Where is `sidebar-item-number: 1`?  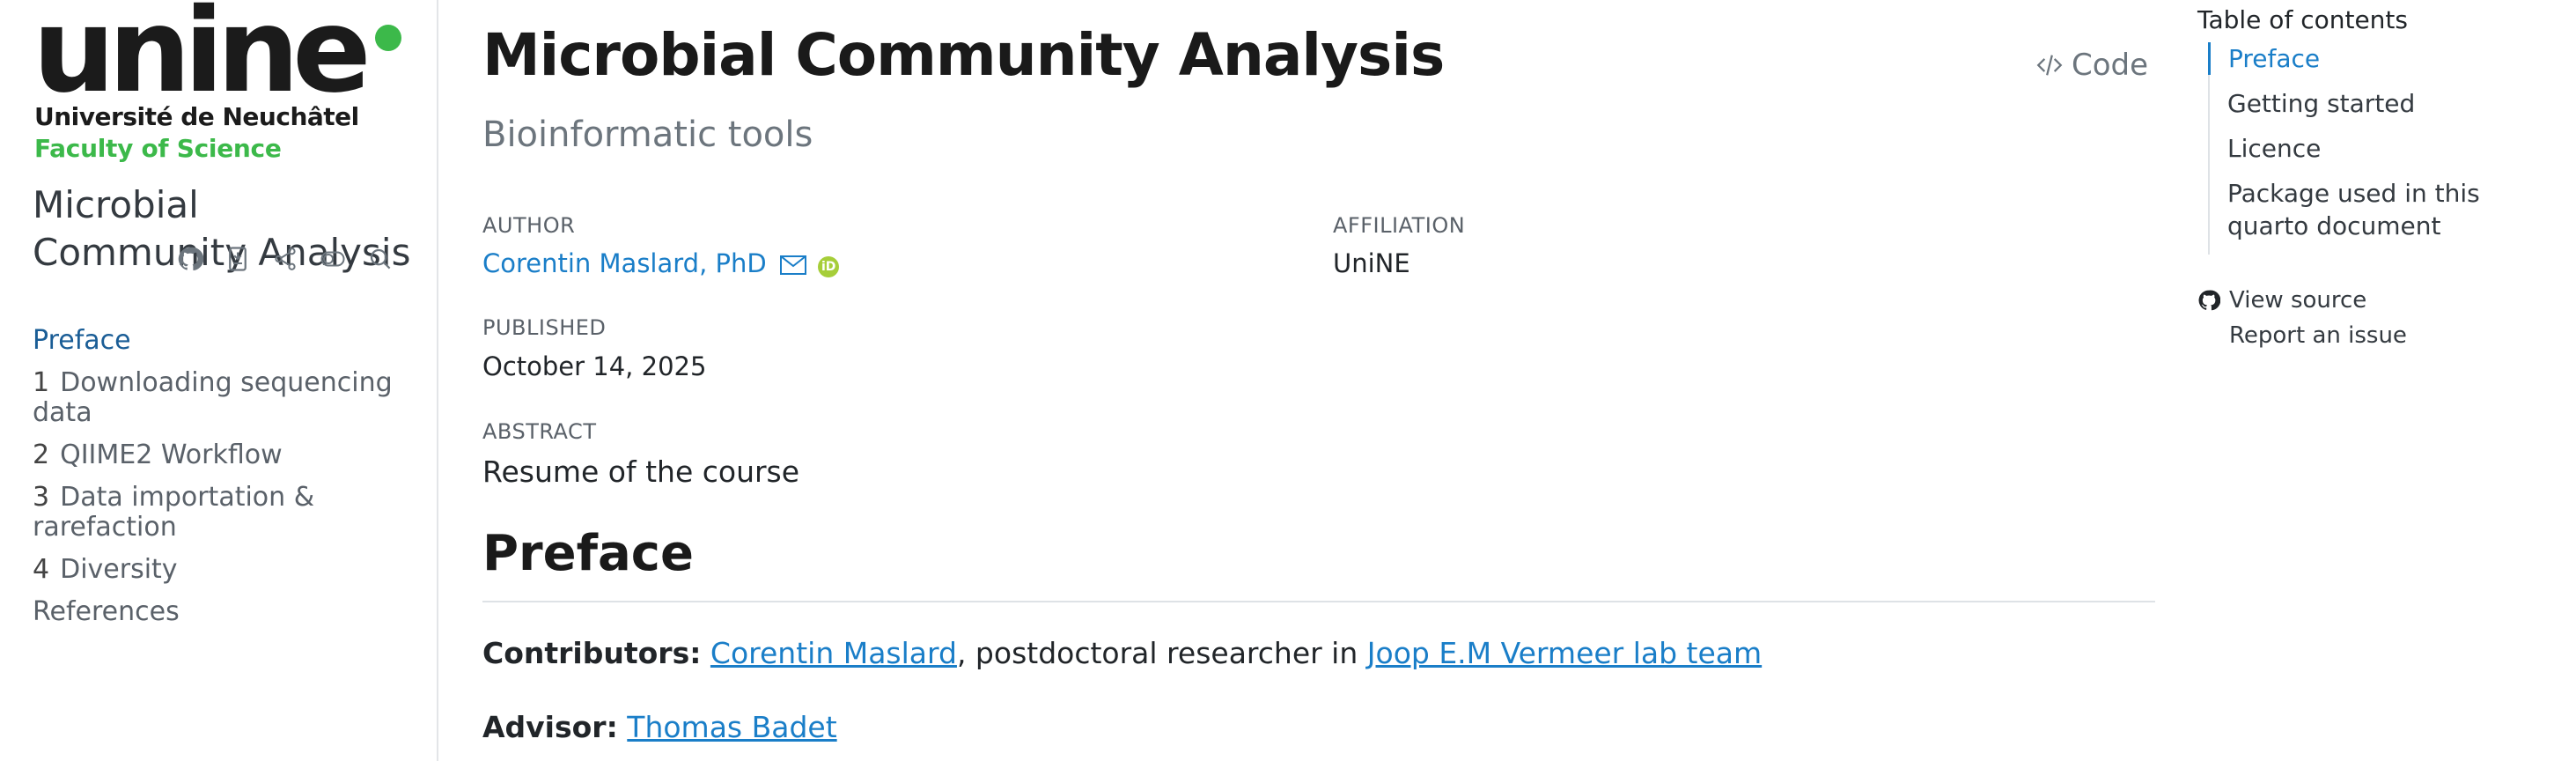 sidebar-item-number: 1 is located at coordinates (42, 383).